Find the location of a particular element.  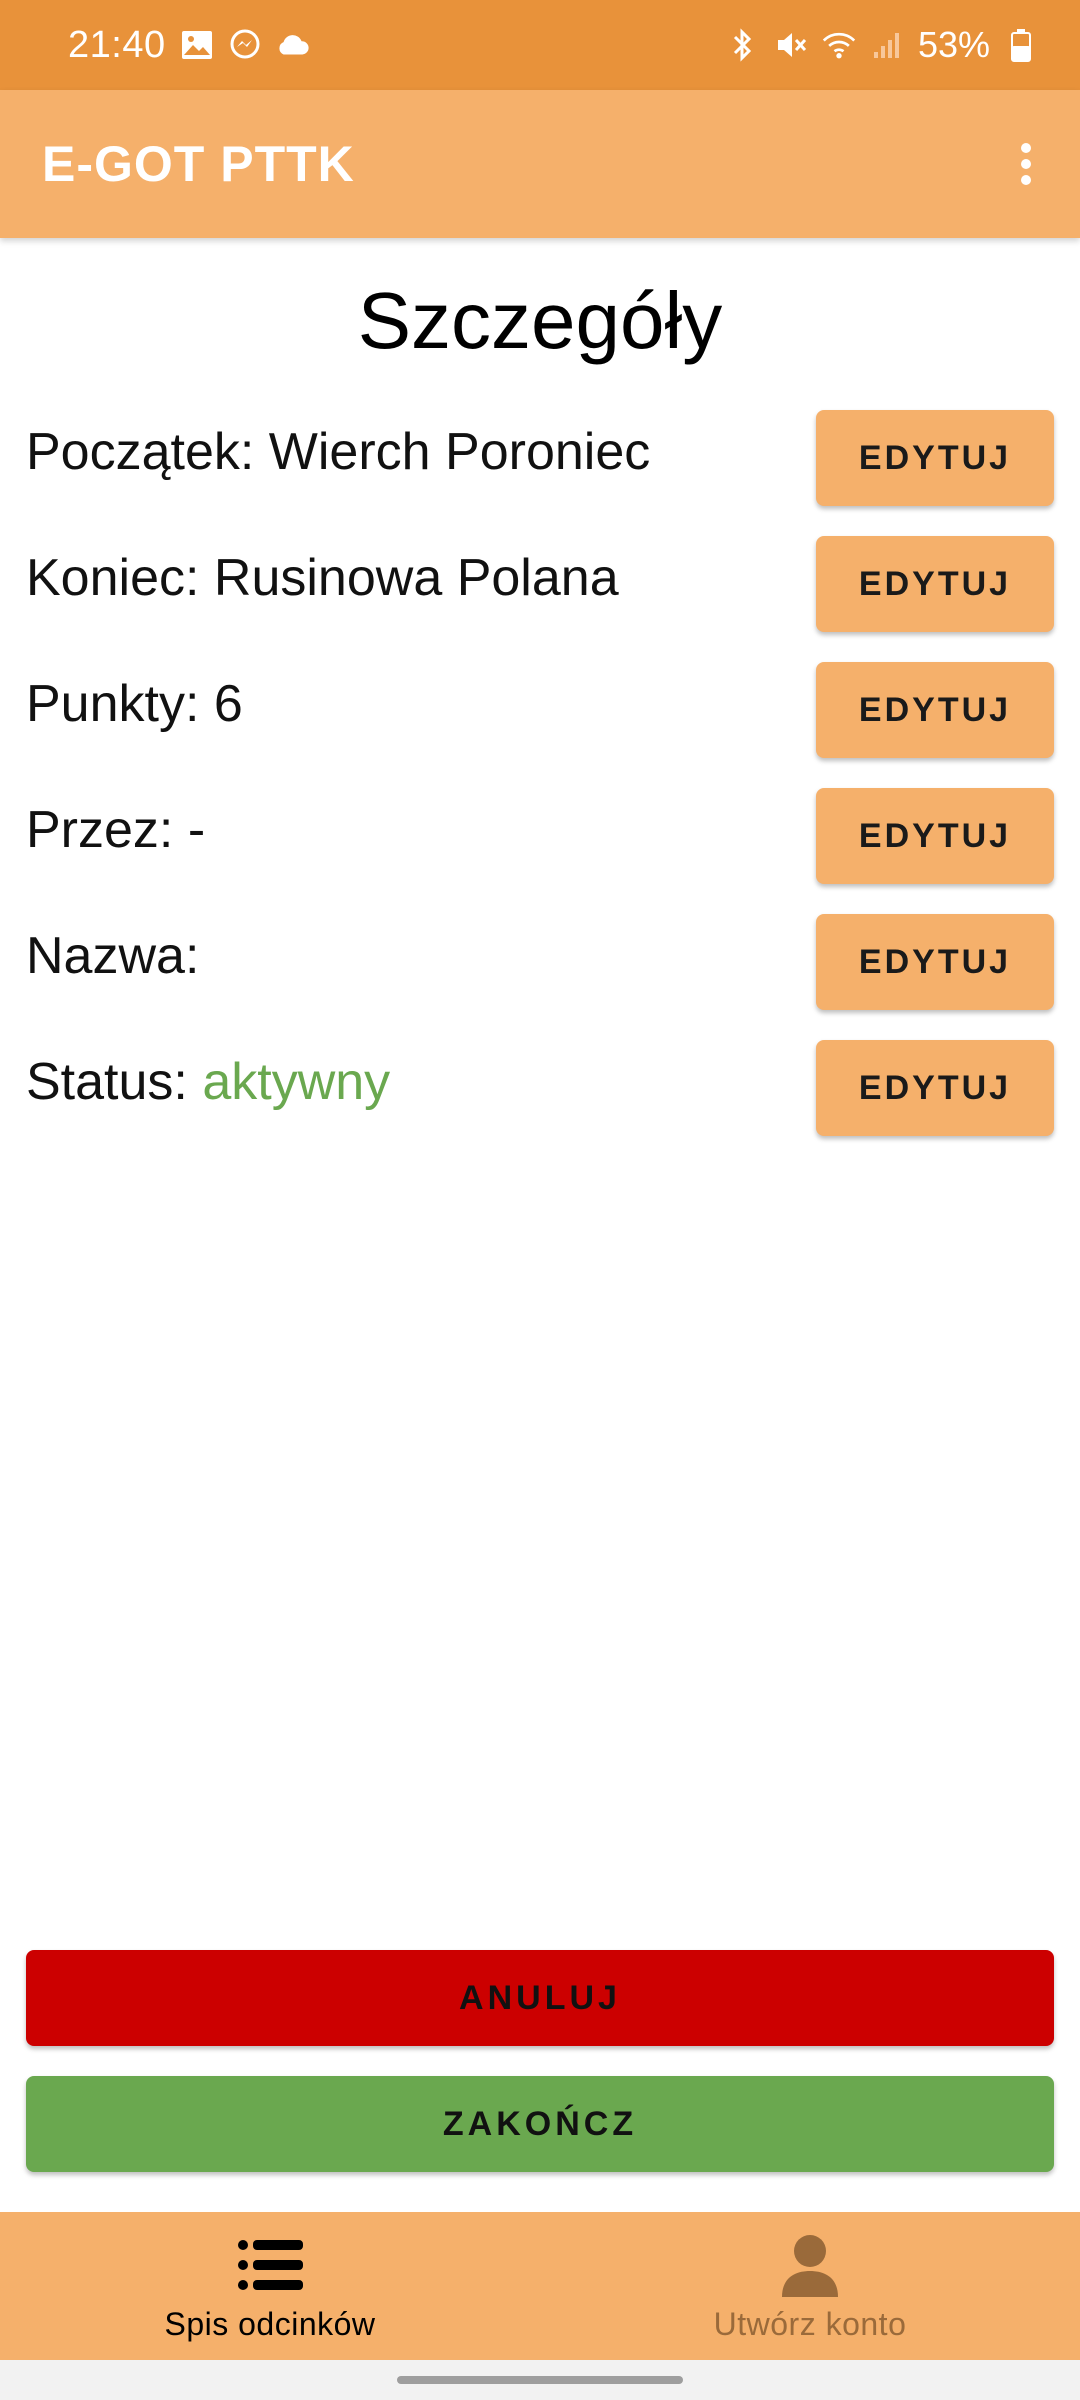

detail-row-points: Punkty: 6 EDYTUJ is located at coordinates (540, 710).